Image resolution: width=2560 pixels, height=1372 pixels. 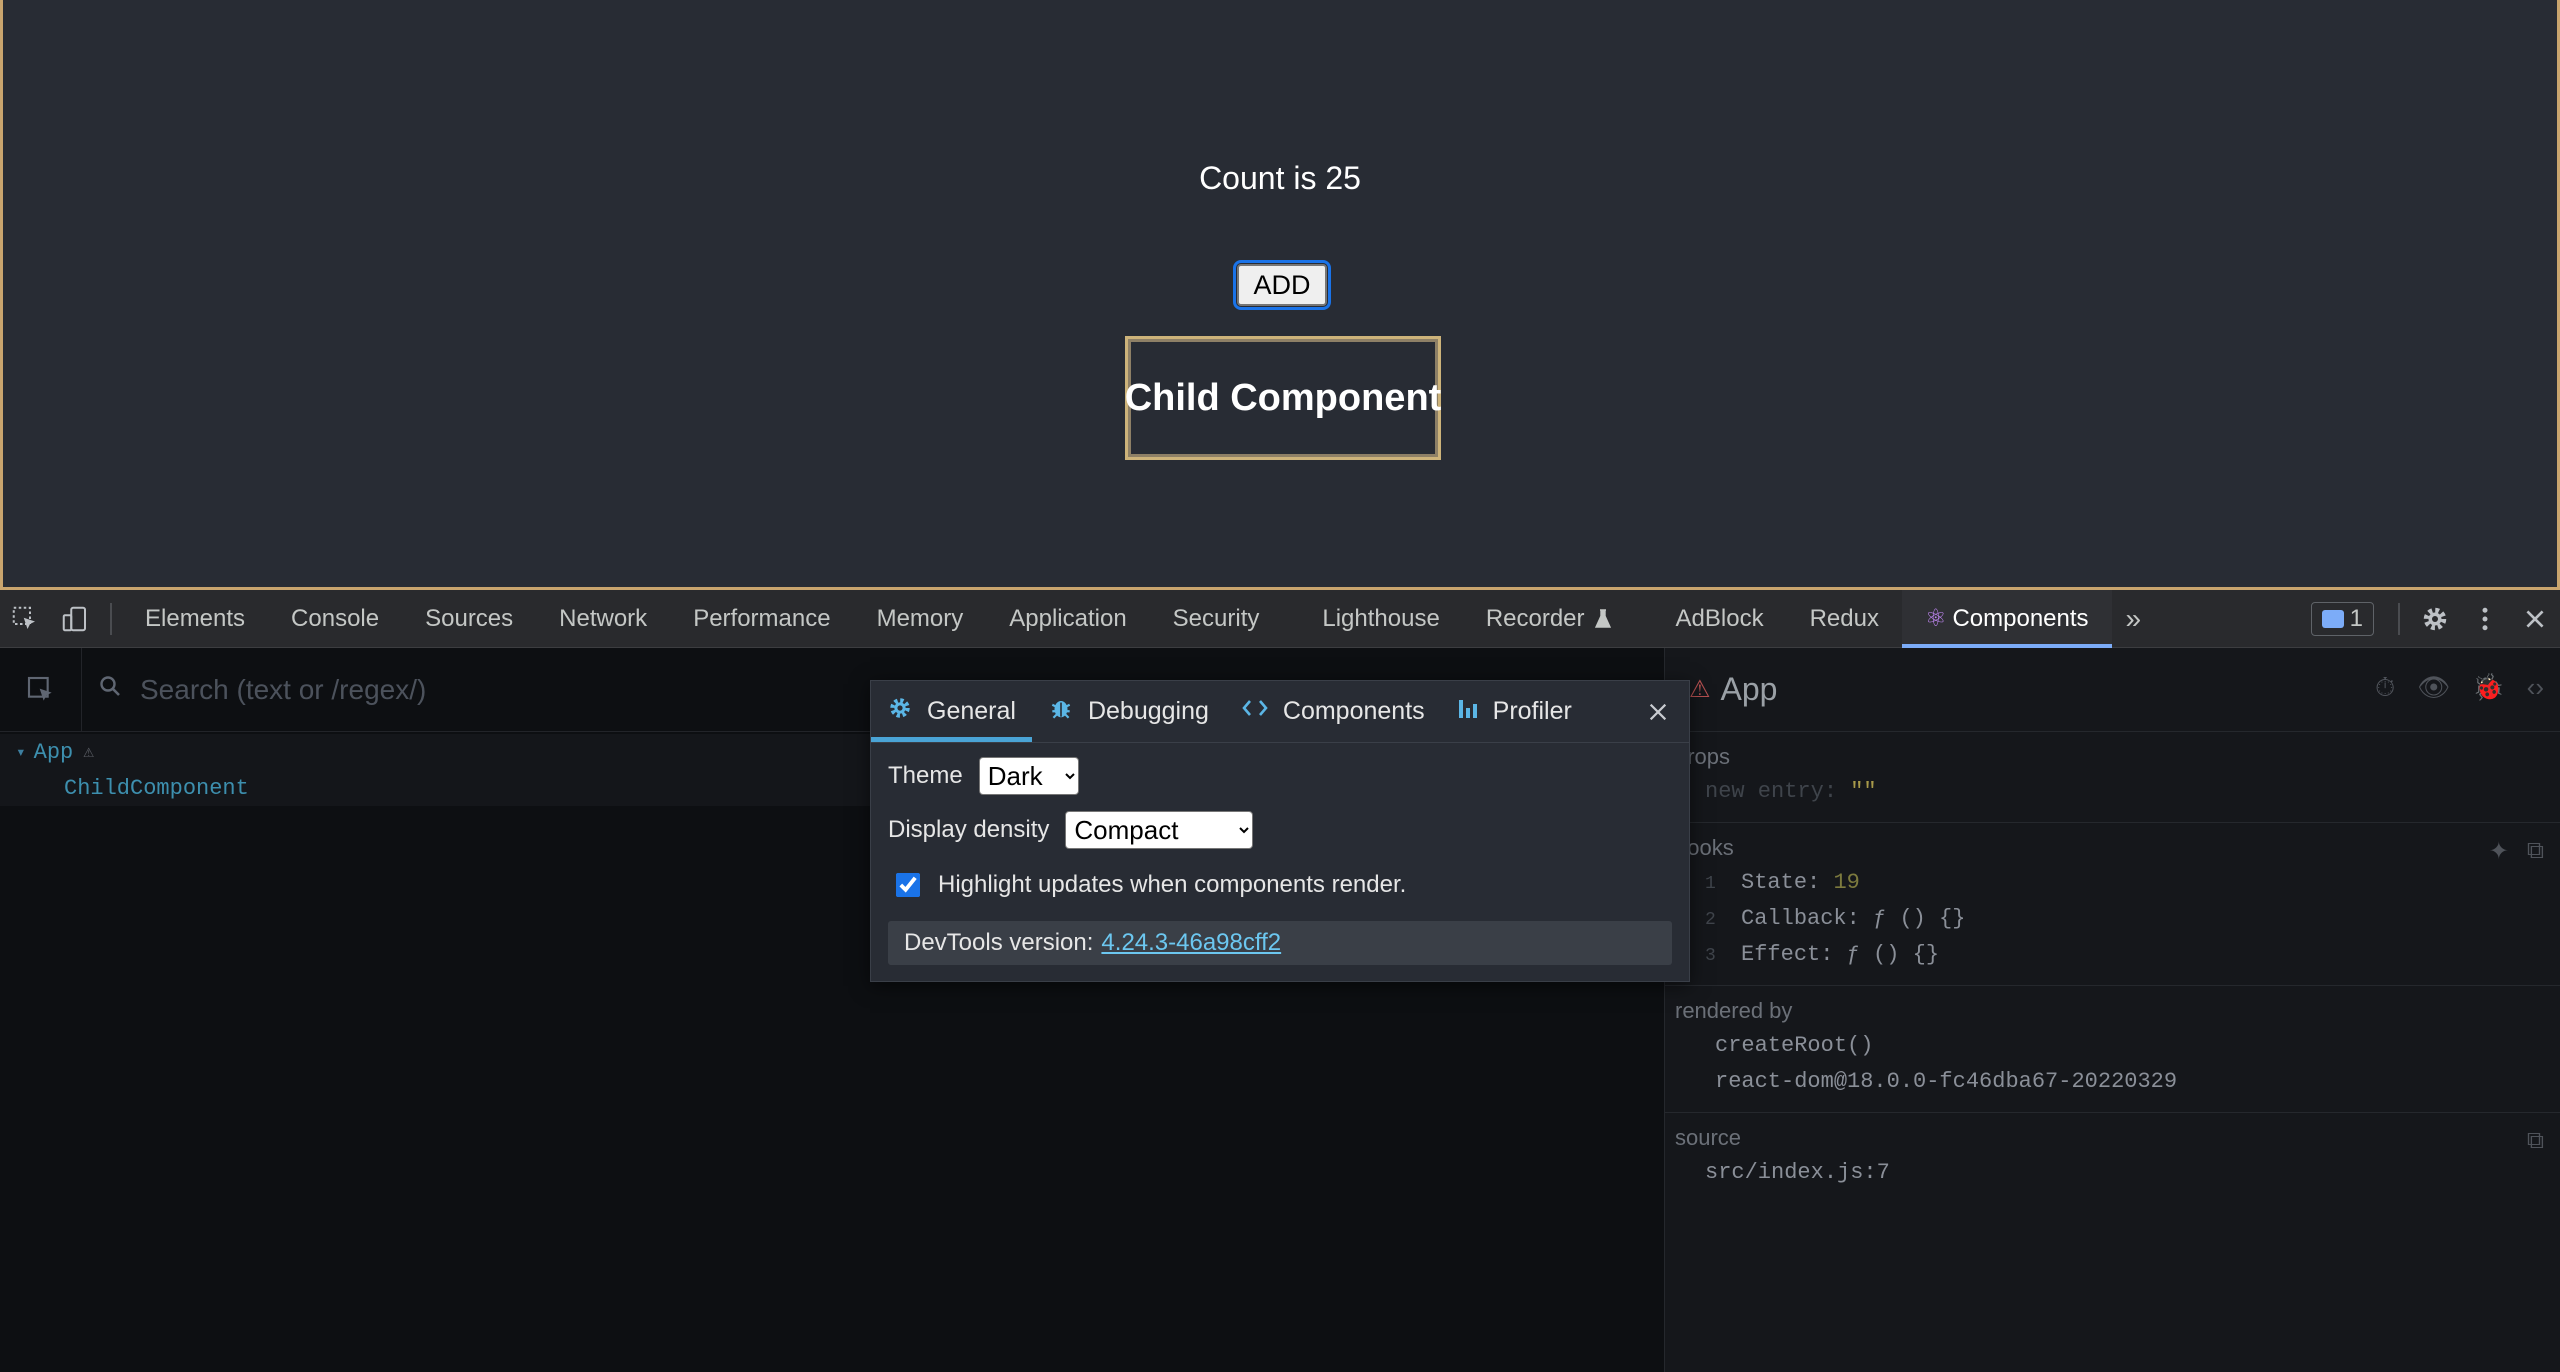 I want to click on prop-new-entry: new entry: "", so click(x=2117, y=792).